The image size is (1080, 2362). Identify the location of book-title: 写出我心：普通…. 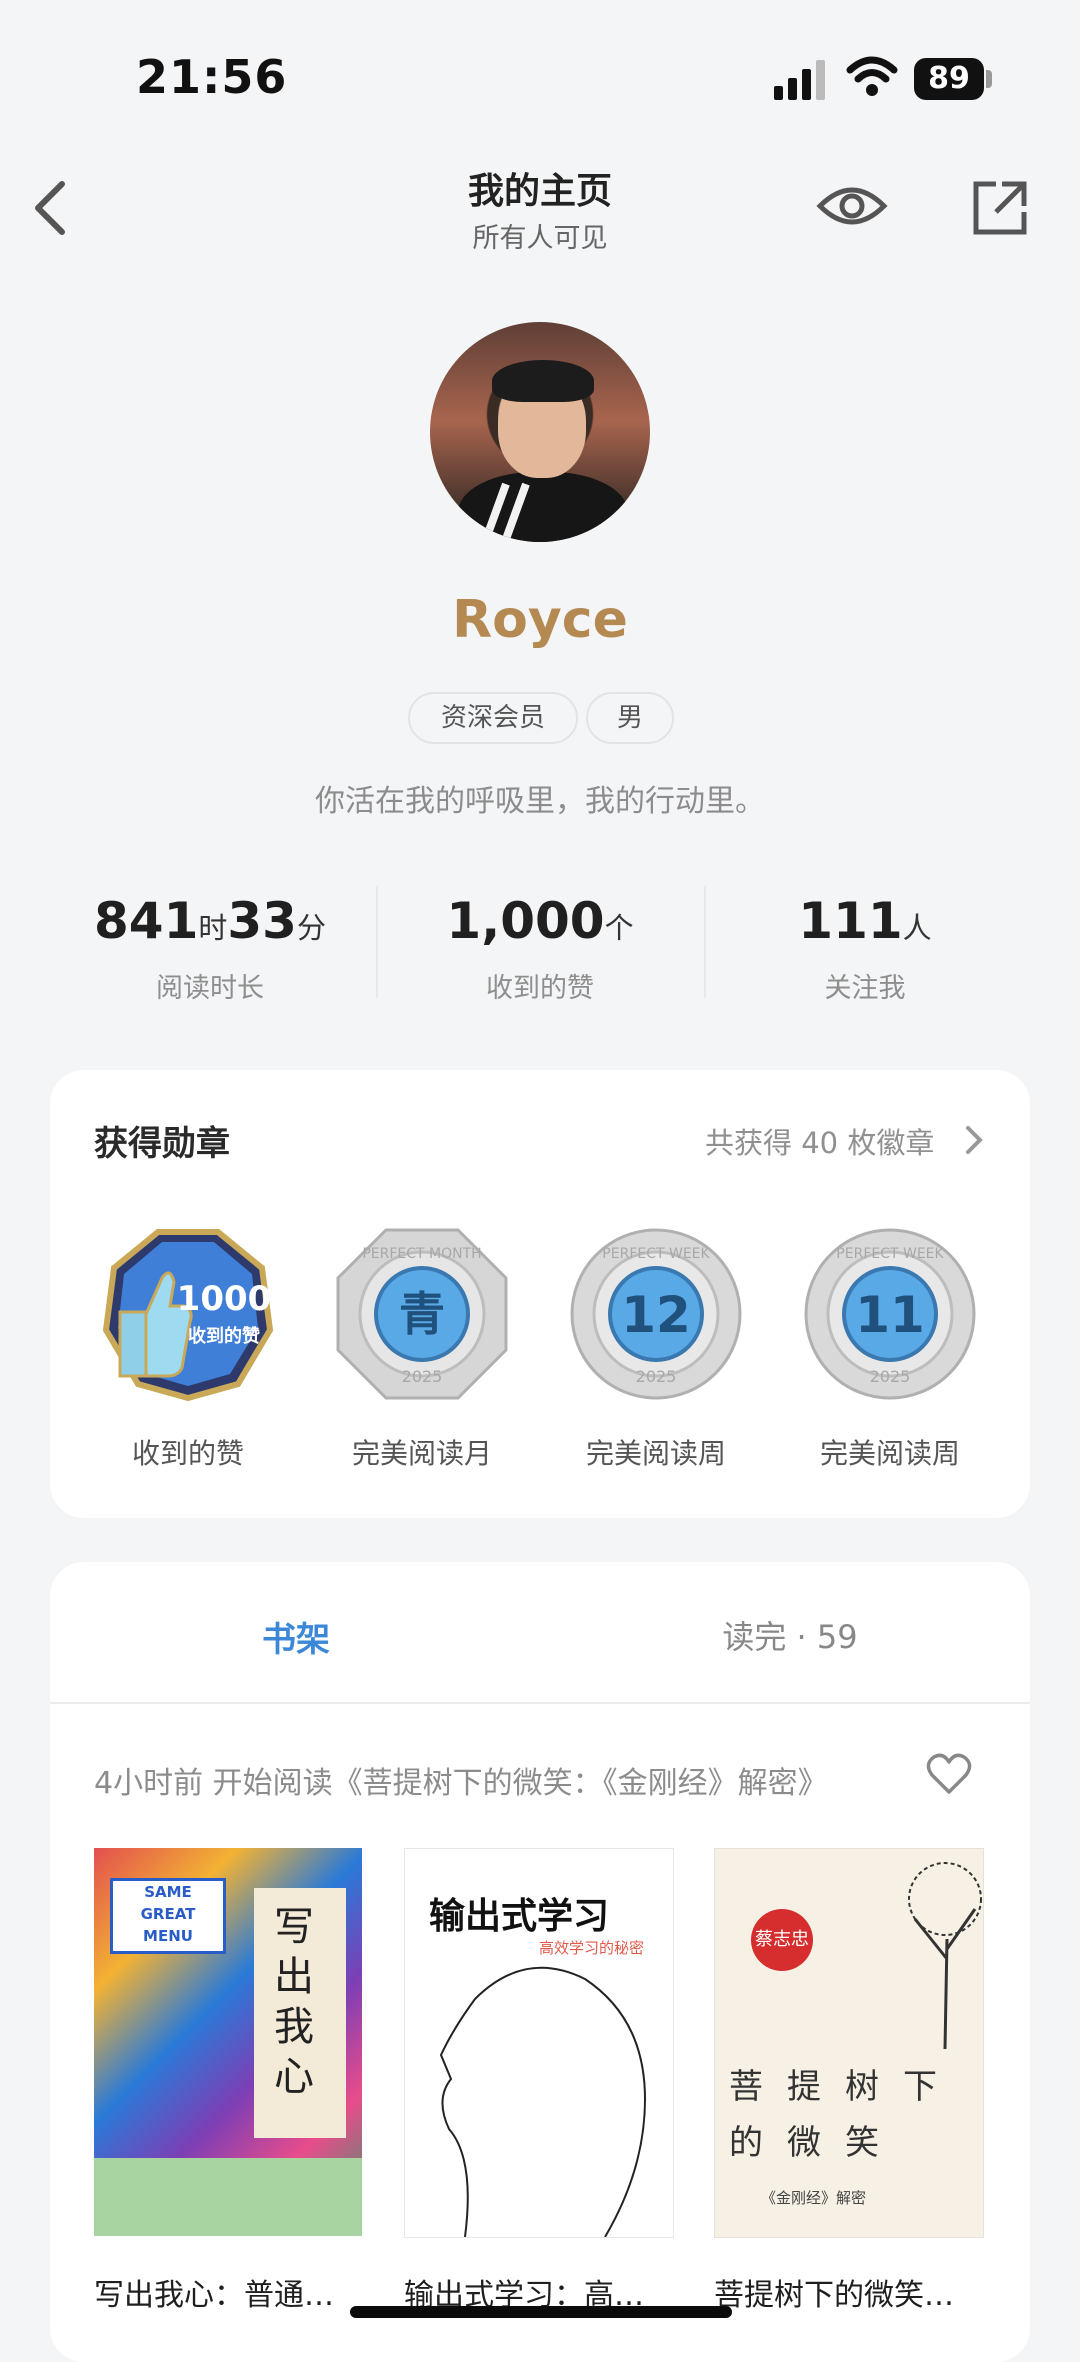
(239, 2292).